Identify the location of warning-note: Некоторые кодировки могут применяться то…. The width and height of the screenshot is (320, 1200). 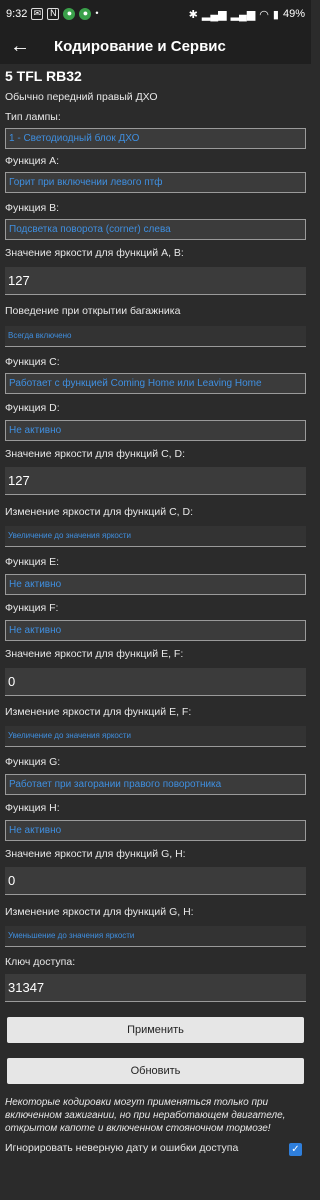
(145, 1115).